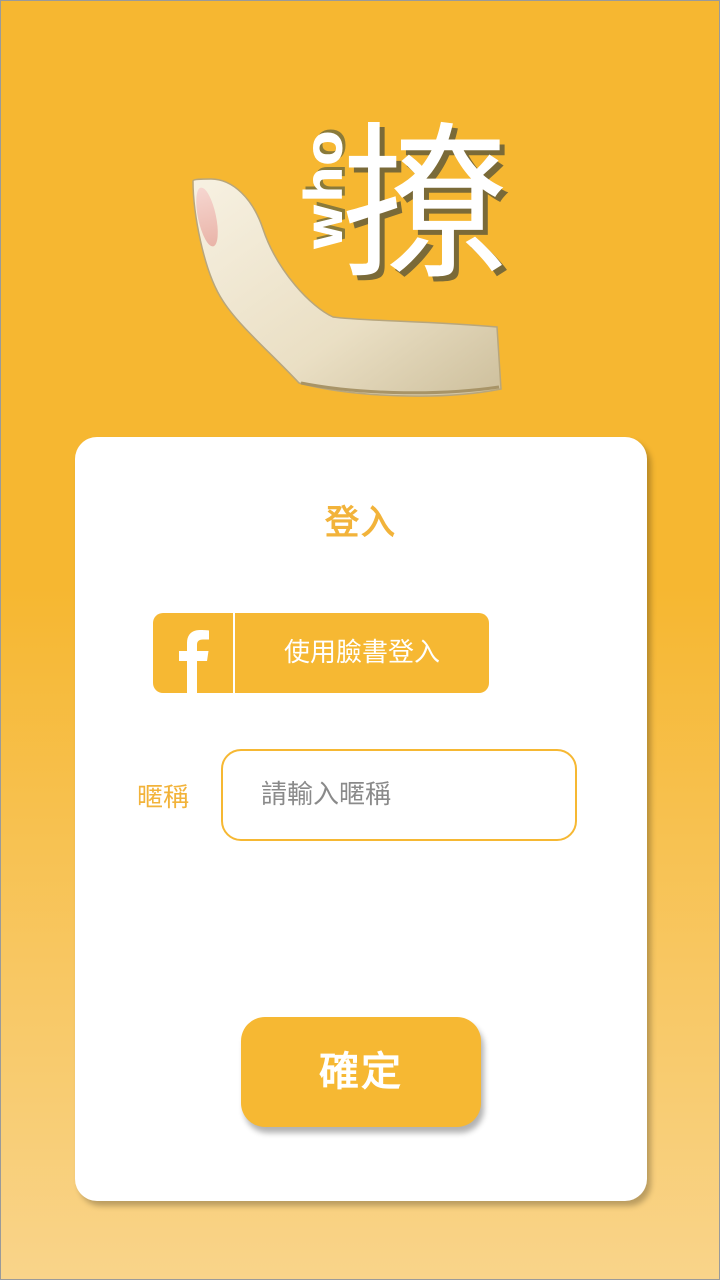 The image size is (720, 1280). I want to click on nickname-label: 暱稱, so click(163, 798).